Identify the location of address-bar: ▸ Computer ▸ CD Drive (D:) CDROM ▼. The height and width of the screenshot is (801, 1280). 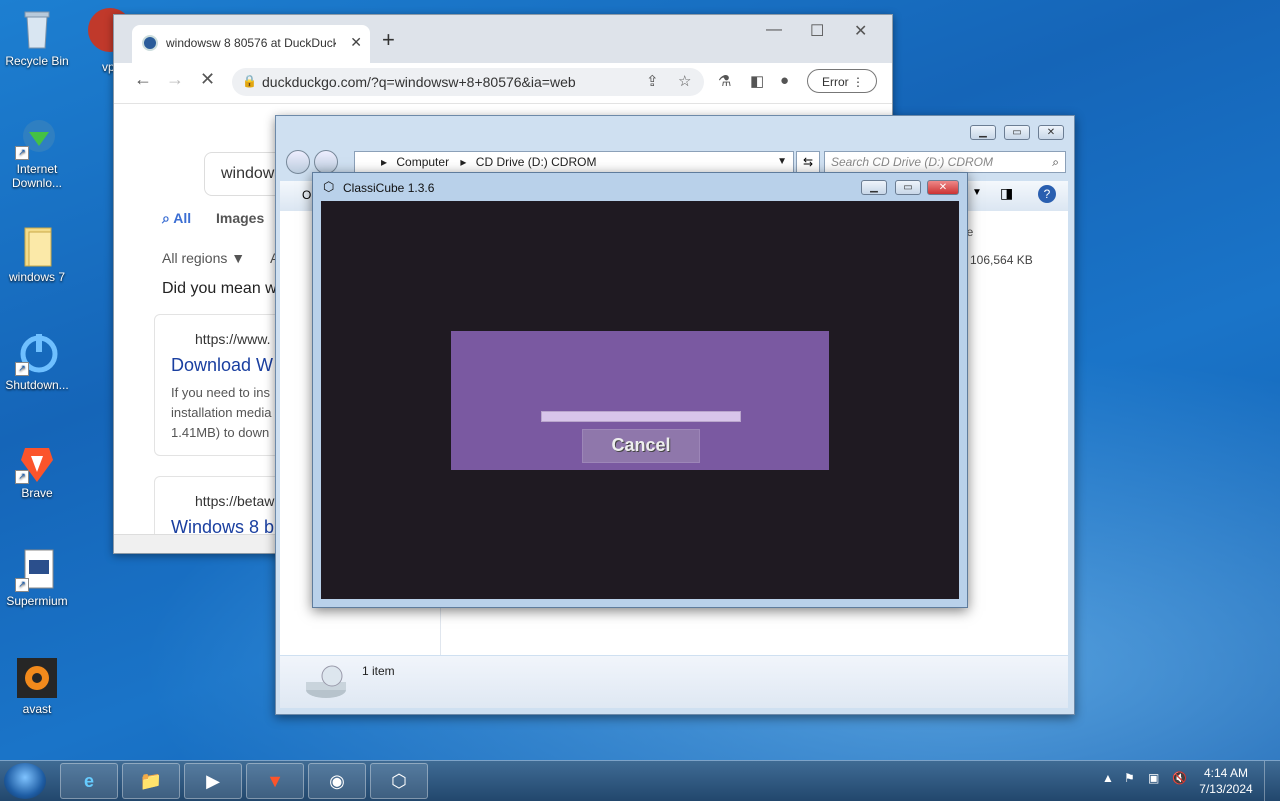
(574, 162).